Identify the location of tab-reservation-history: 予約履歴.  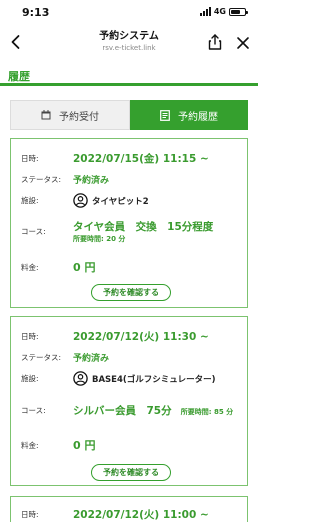
(189, 115).